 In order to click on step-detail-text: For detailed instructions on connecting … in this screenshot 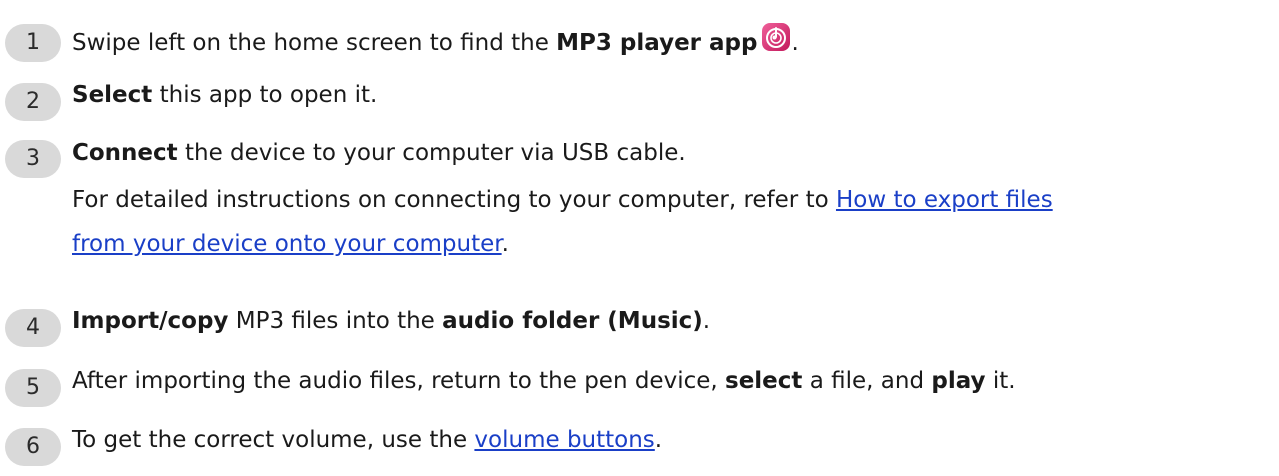, I will do `click(562, 200)`.